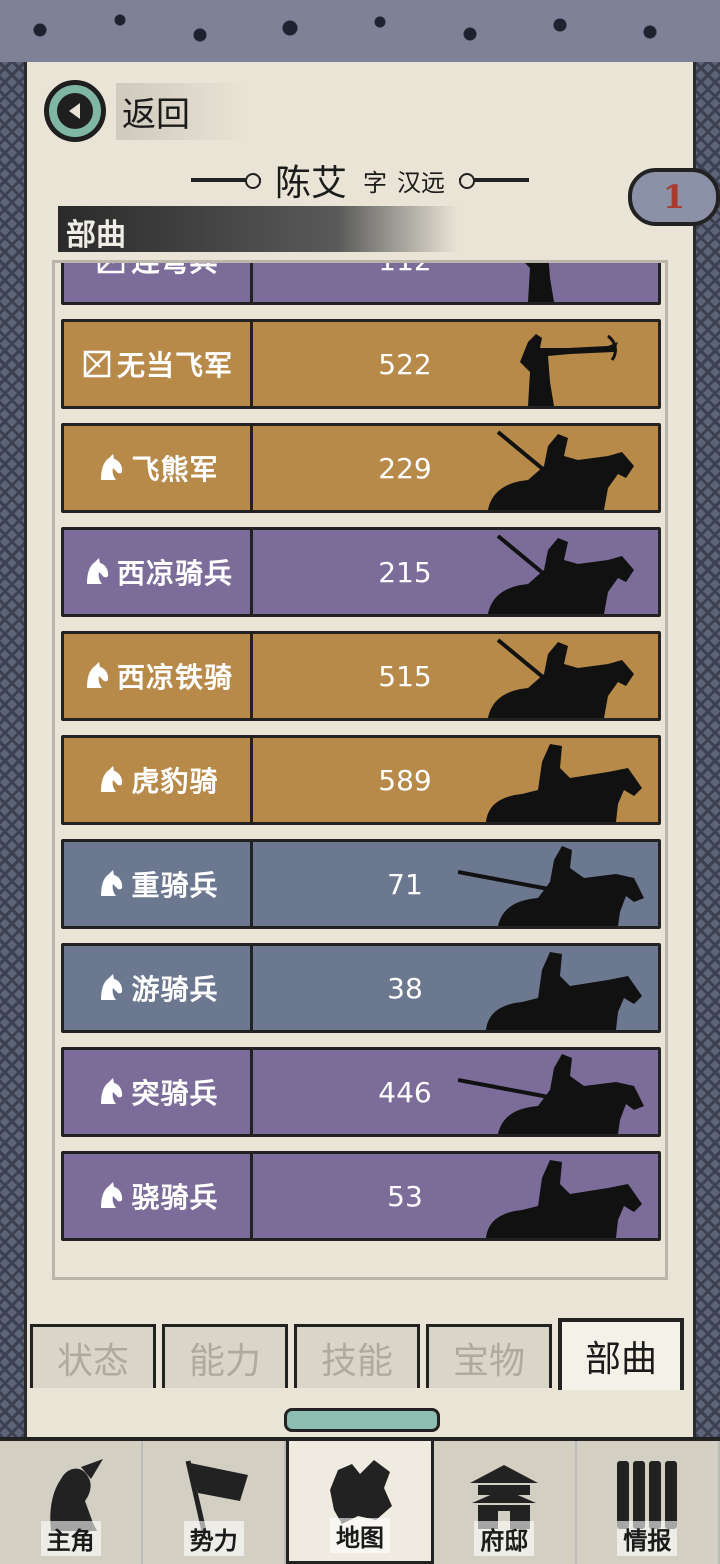 The height and width of the screenshot is (1564, 720). Describe the element at coordinates (375, 182) in the screenshot. I see `courtesy-label: 字` at that location.